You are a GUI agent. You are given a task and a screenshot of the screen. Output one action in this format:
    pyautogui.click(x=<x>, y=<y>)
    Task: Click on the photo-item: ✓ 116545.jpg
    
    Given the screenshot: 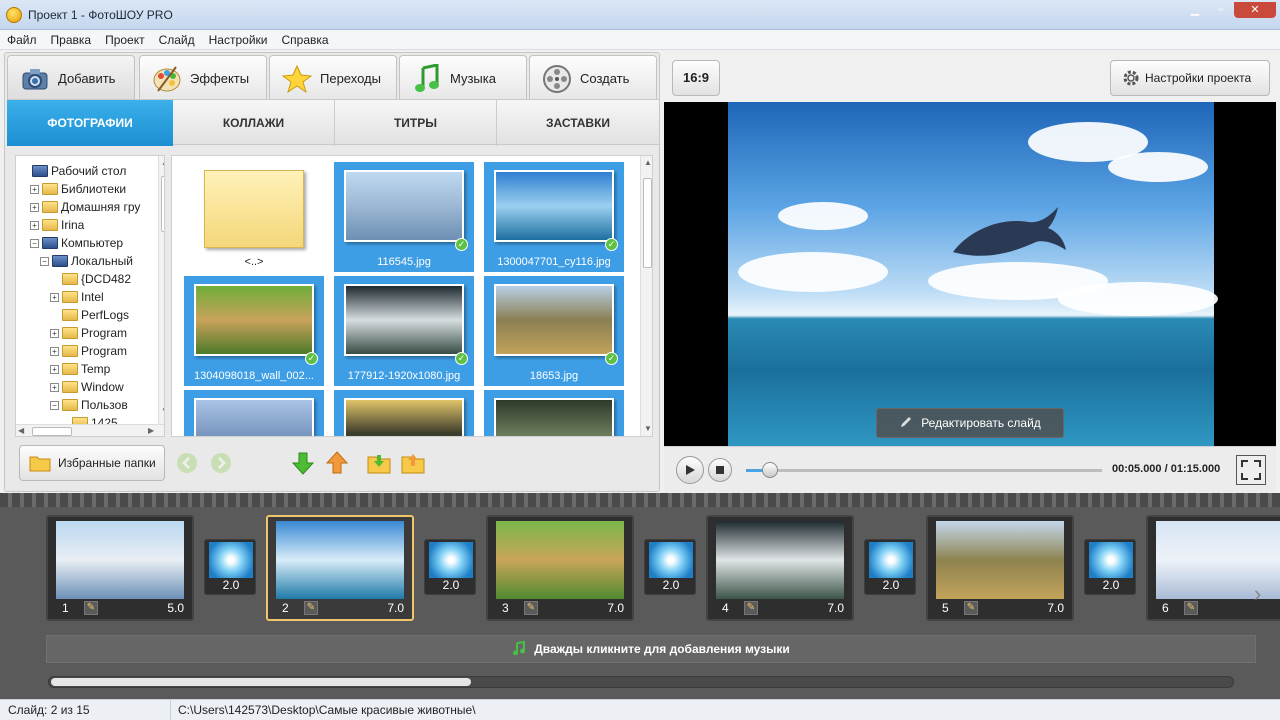 What is the action you would take?
    pyautogui.click(x=404, y=217)
    